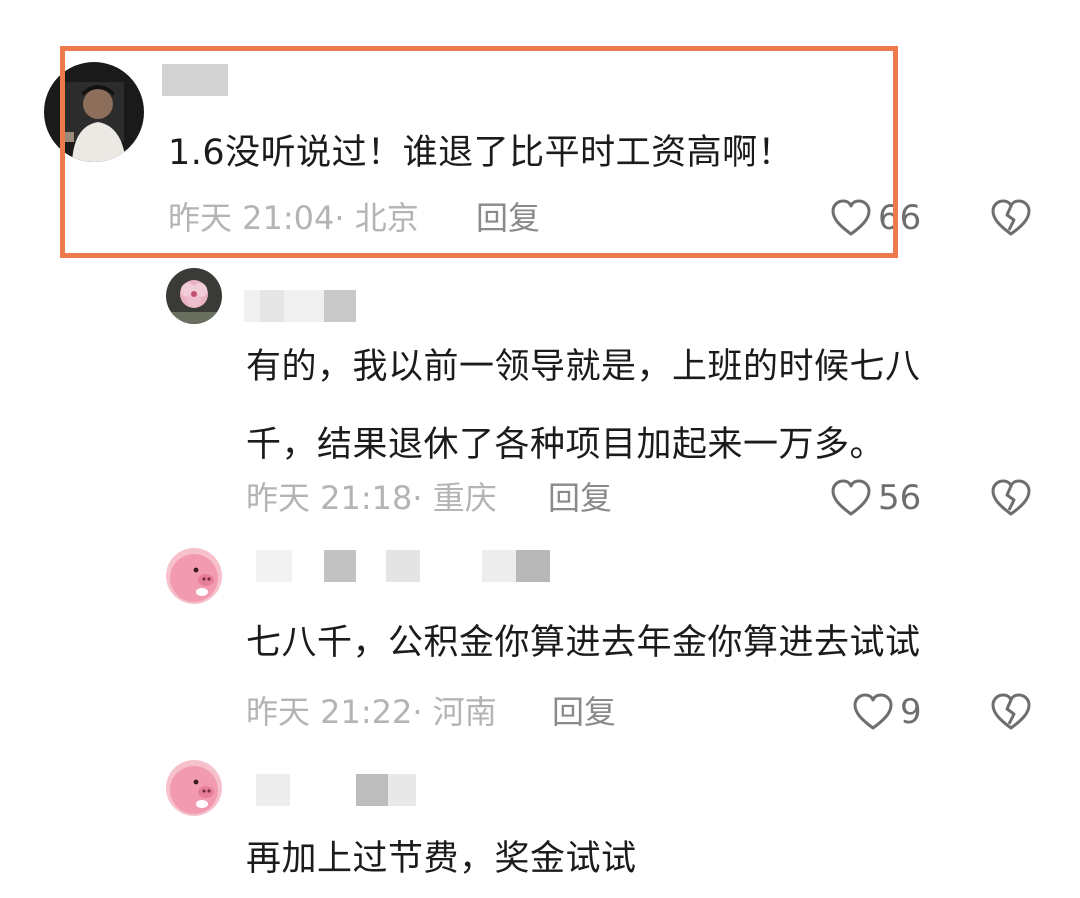 This screenshot has height=898, width=1080. I want to click on comment-text-line: 七八千，公积金你算进去年金你算进去试试, so click(583, 643).